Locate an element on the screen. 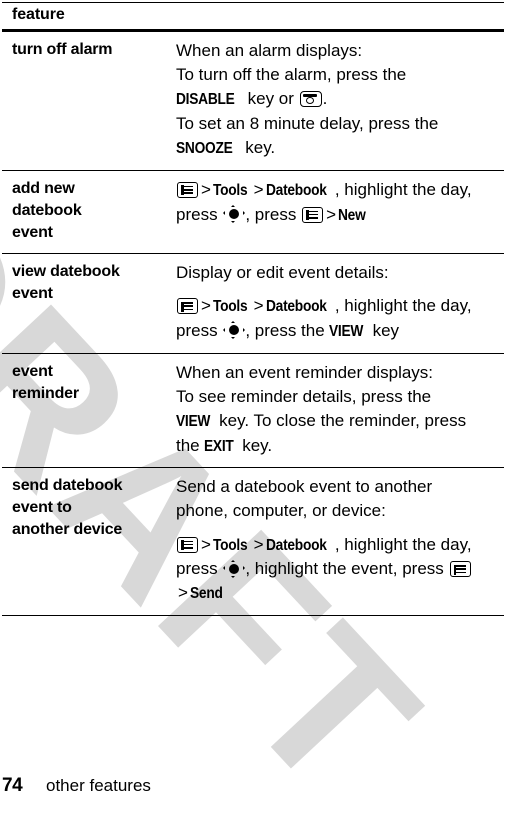 Image resolution: width=508 pixels, height=838 pixels. key-label-snooze: SNOOZE is located at coordinates (204, 149).